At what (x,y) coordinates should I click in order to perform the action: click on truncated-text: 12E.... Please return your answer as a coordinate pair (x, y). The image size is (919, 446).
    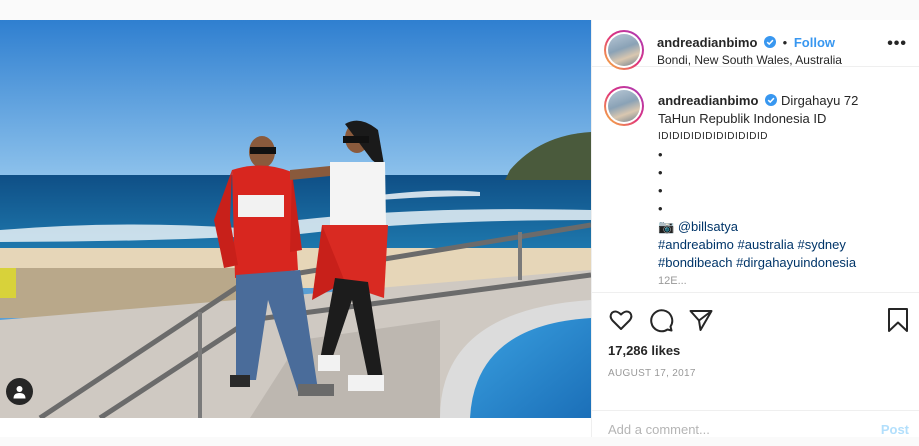
    Looking at the image, I should click on (672, 281).